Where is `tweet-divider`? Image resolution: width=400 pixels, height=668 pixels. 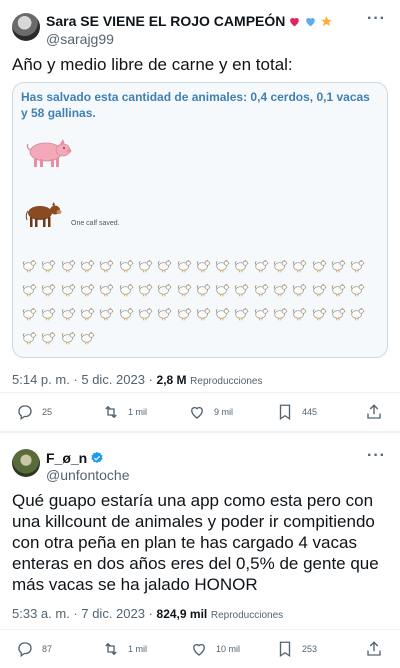
tweet-divider is located at coordinates (200, 432).